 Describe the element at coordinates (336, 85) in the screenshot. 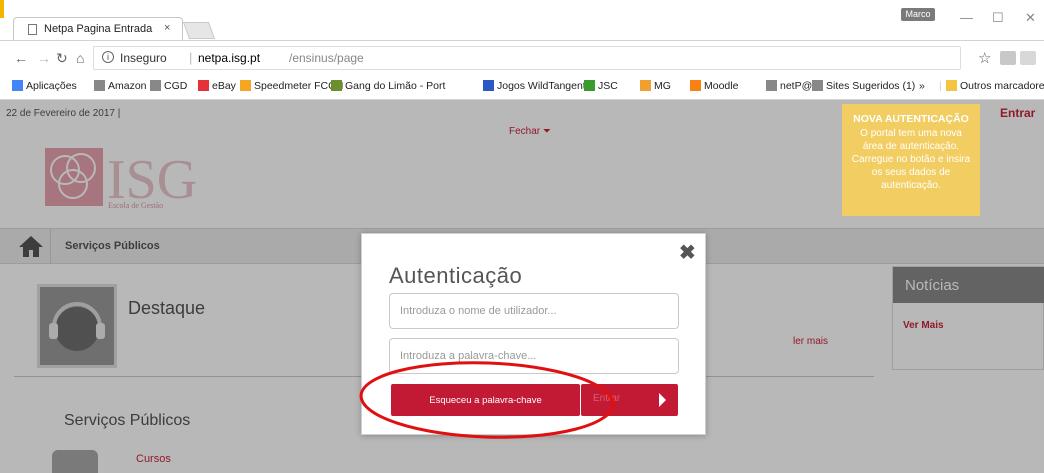

I see `gang-icon` at that location.